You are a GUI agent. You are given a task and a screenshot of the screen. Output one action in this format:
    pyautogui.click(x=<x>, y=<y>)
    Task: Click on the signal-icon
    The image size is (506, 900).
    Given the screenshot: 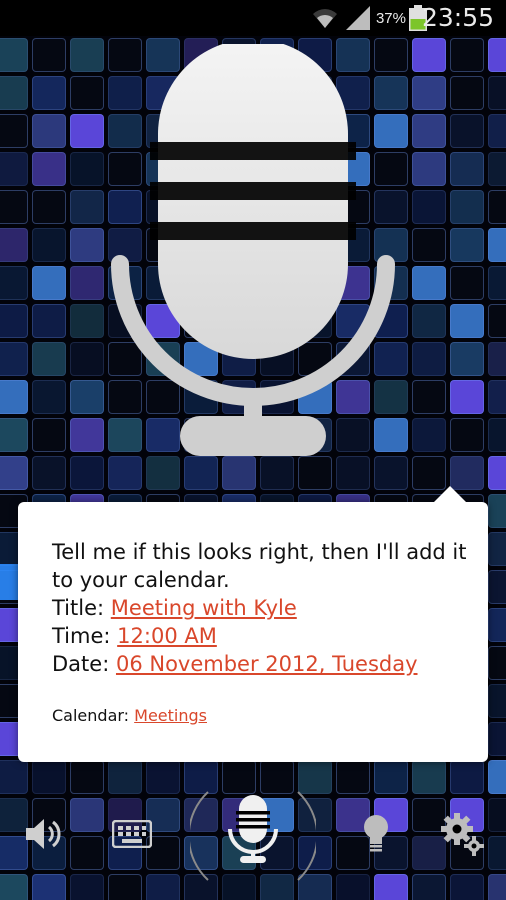 What is the action you would take?
    pyautogui.click(x=358, y=18)
    